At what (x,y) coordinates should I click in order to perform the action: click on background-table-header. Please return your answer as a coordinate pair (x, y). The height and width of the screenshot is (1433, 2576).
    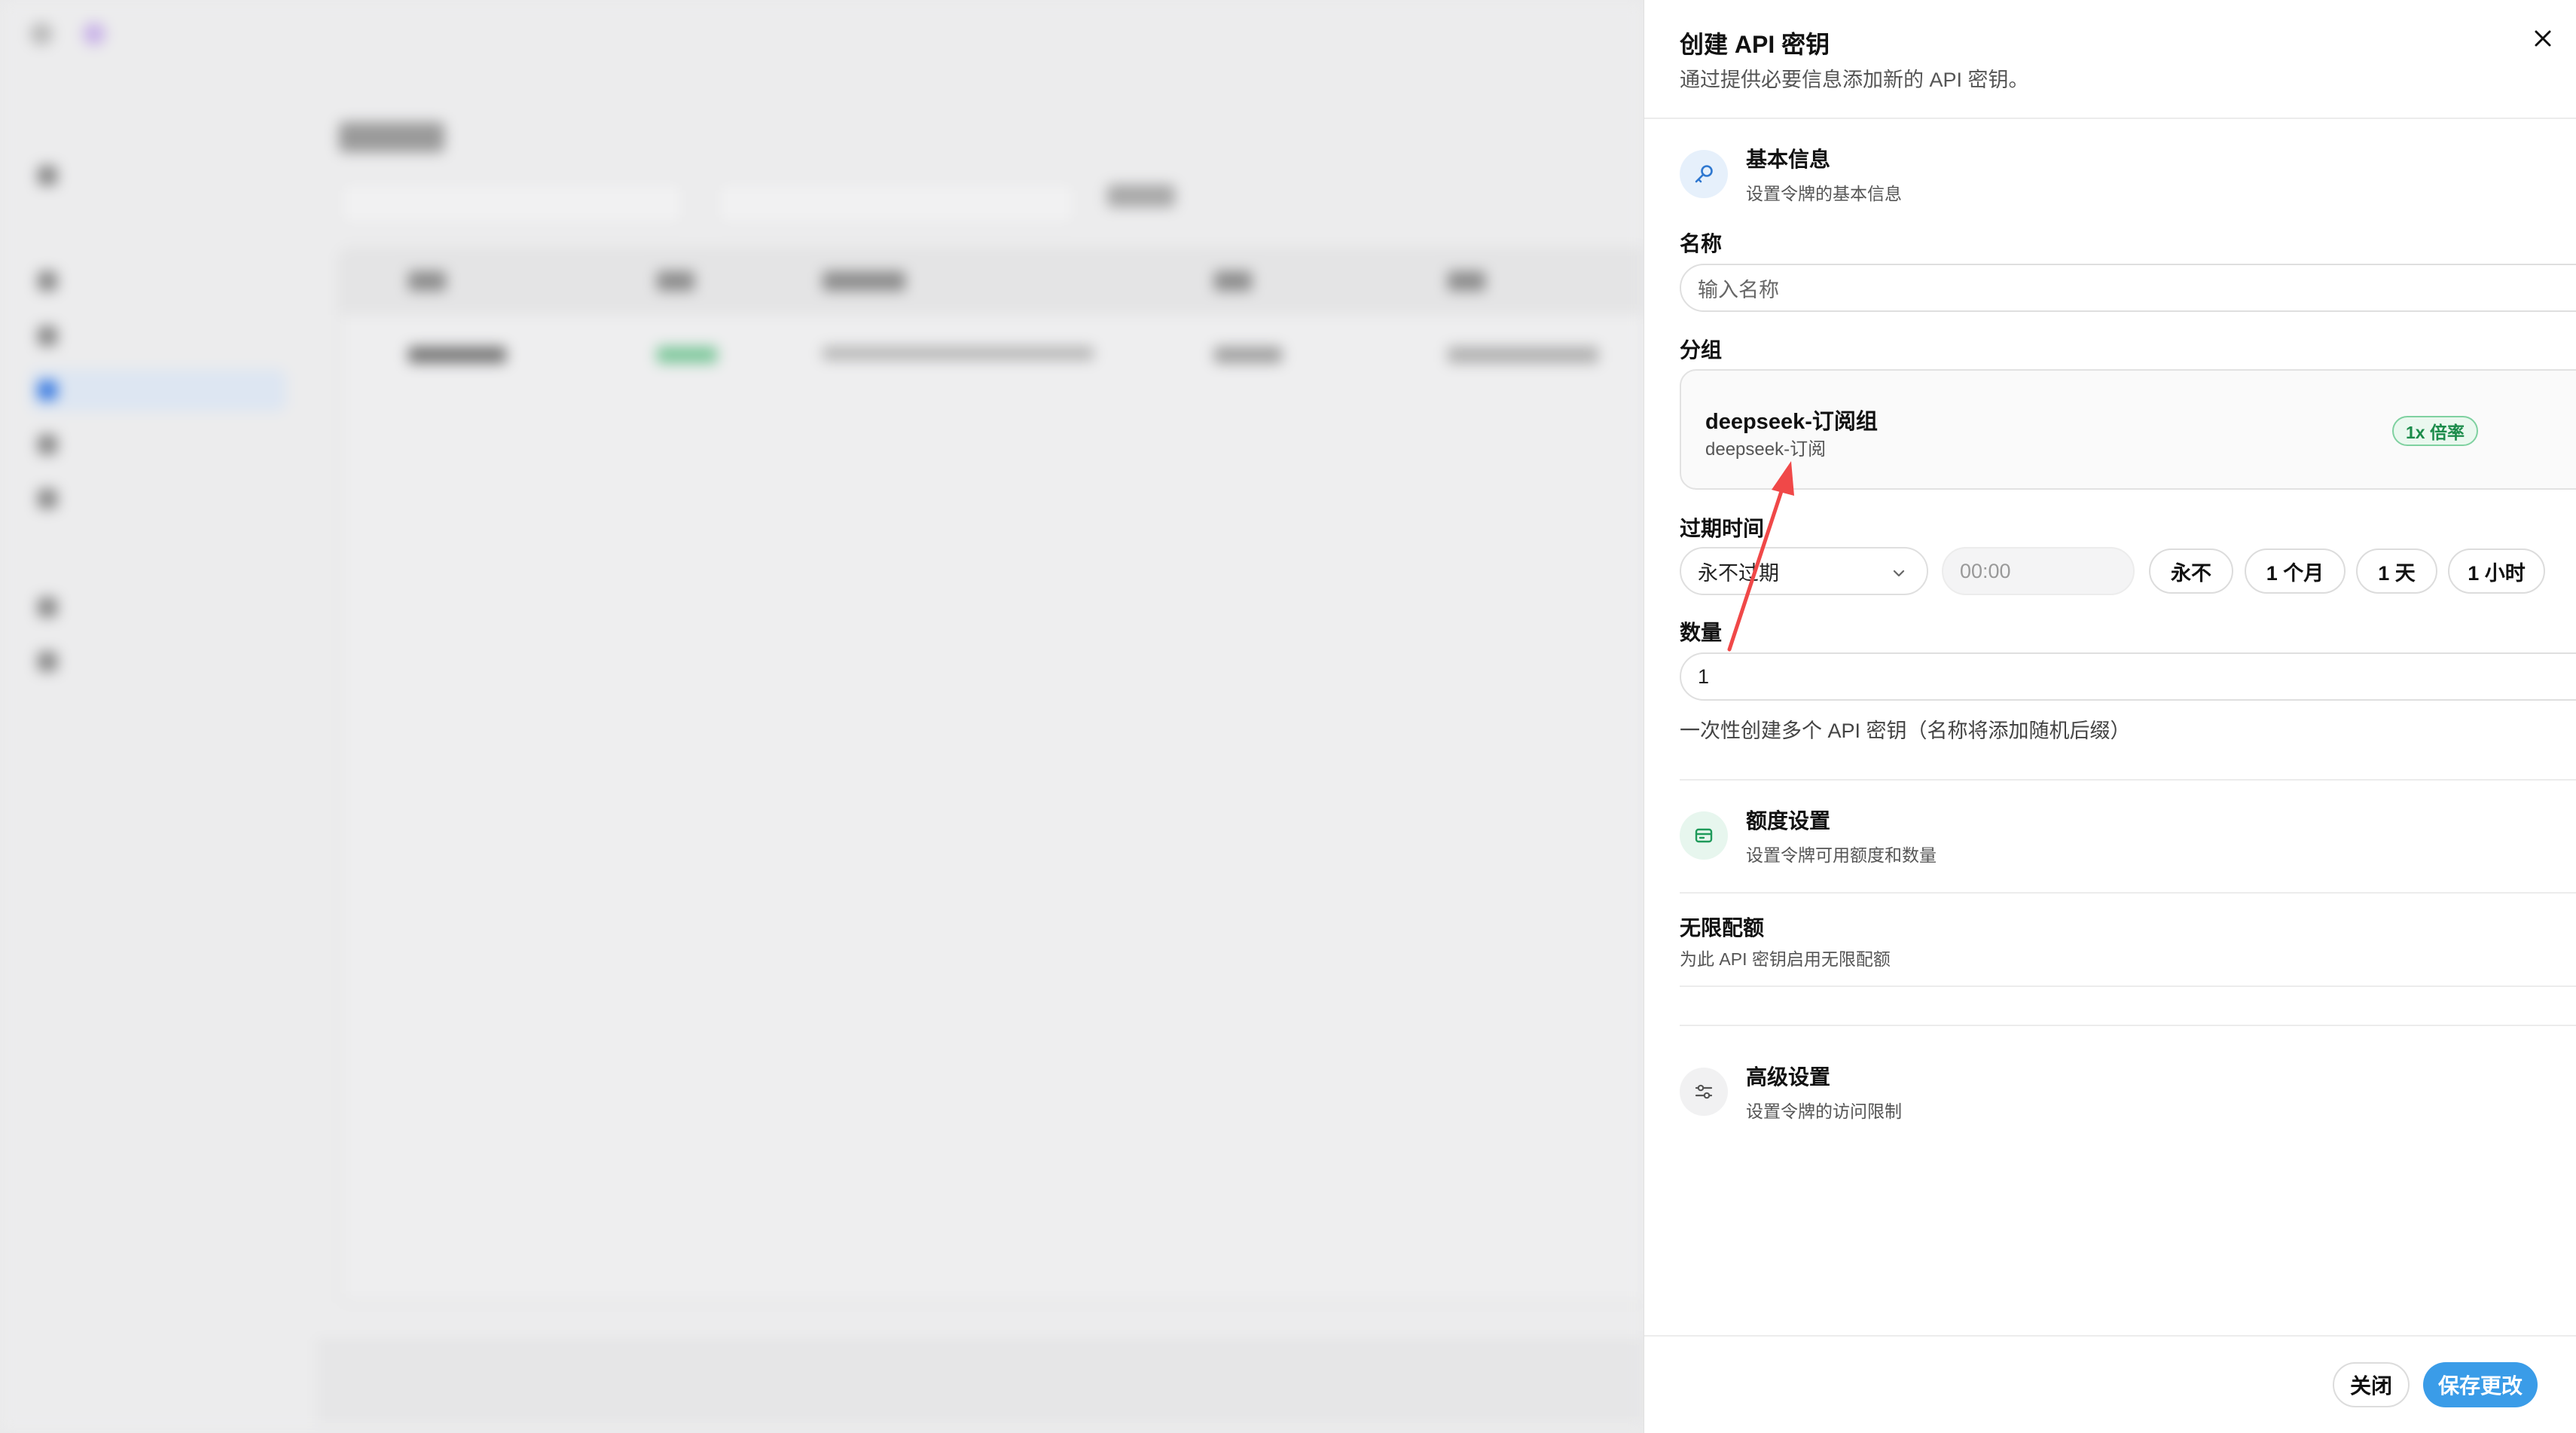
    Looking at the image, I should click on (992, 282).